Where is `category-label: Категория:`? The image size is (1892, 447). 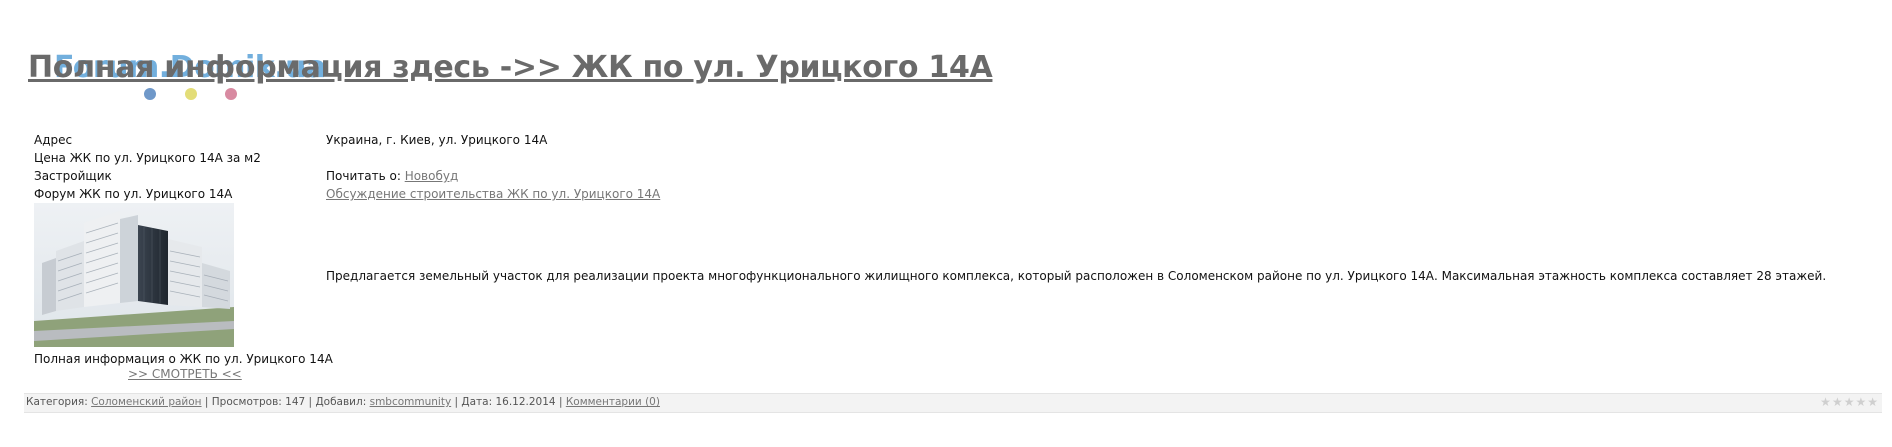
category-label: Категория: is located at coordinates (57, 402).